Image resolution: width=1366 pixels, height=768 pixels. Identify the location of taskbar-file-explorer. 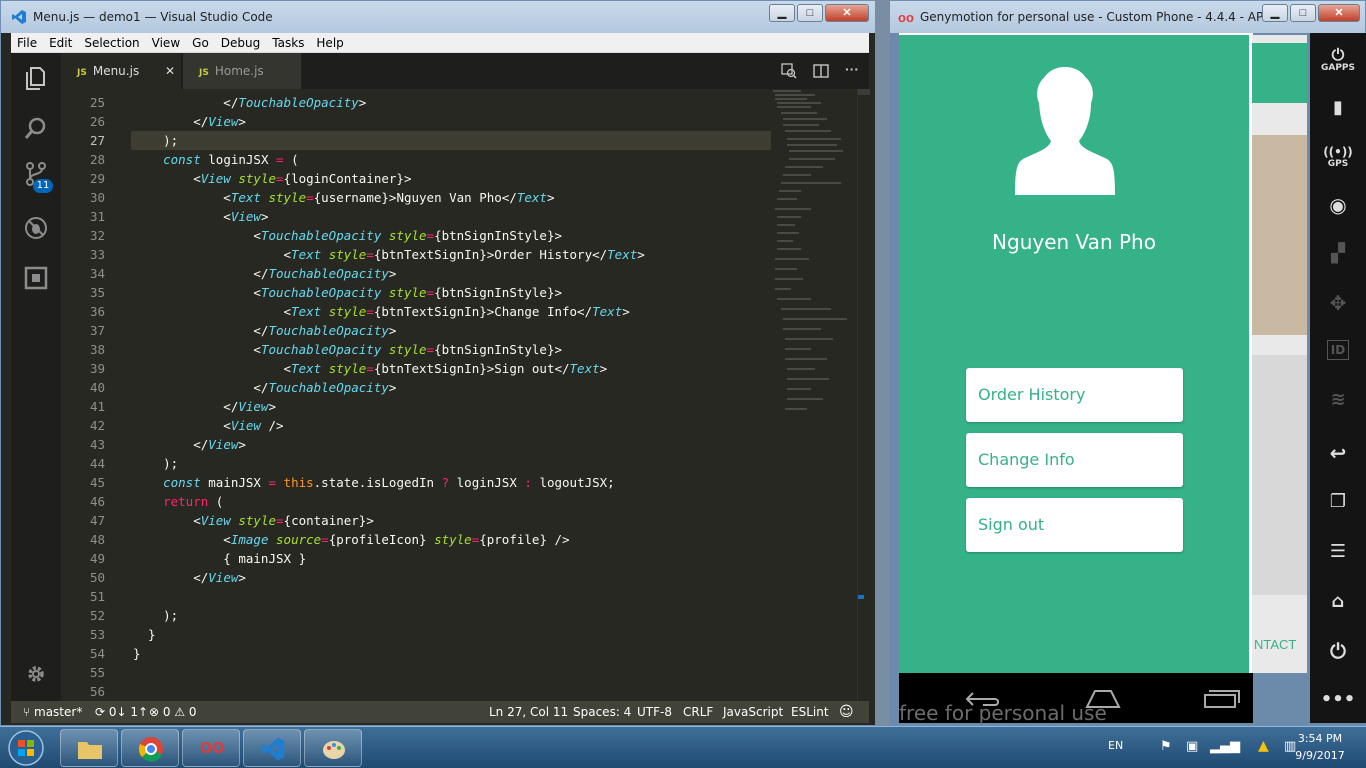
(89, 748).